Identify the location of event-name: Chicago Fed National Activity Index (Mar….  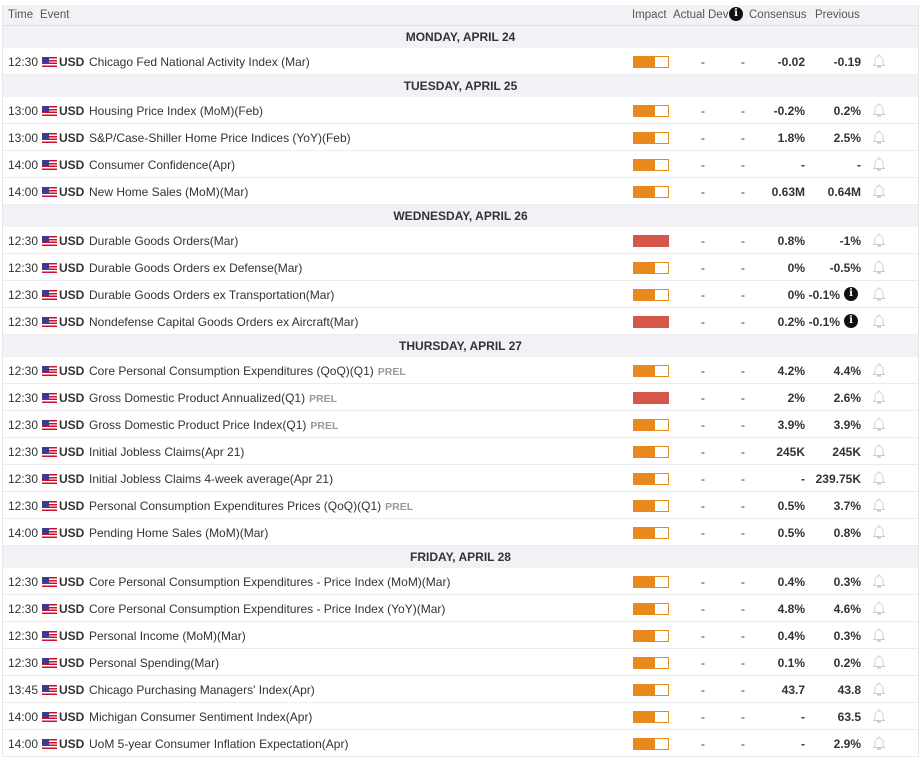
(199, 62).